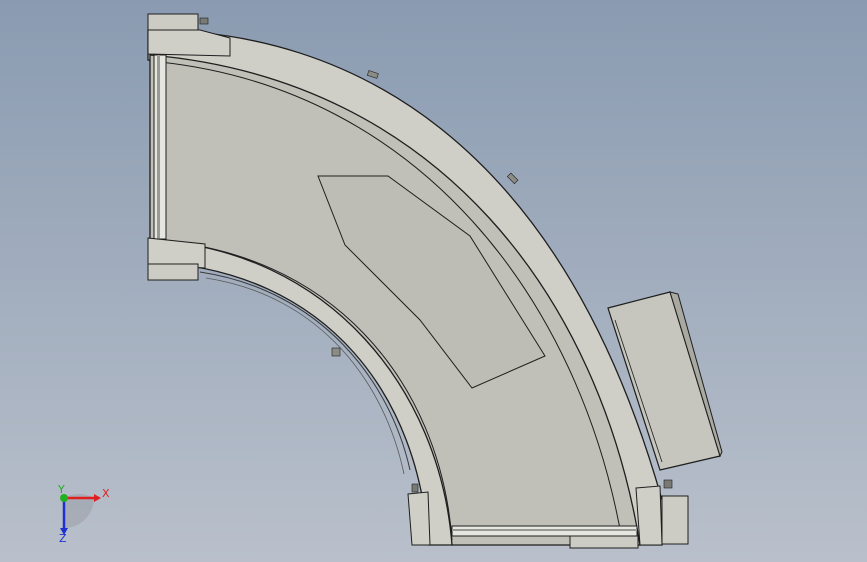  Describe the element at coordinates (61, 489) in the screenshot. I see `y-axis-label: Y` at that location.